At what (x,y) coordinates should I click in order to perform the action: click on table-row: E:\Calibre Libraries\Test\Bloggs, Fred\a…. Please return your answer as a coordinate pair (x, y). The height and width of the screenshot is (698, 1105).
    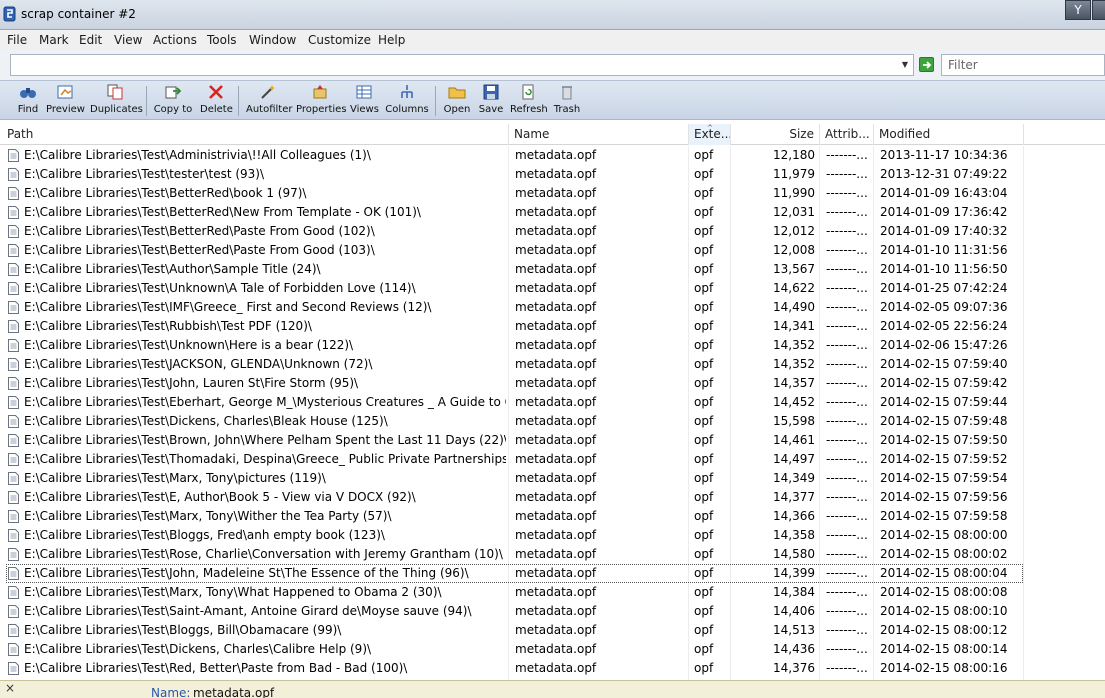
    Looking at the image, I should click on (552, 535).